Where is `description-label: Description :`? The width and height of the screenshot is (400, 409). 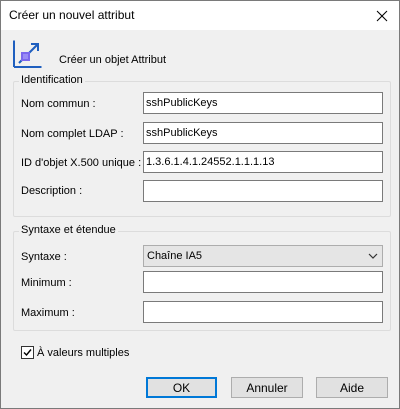
description-label: Description : is located at coordinates (52, 191).